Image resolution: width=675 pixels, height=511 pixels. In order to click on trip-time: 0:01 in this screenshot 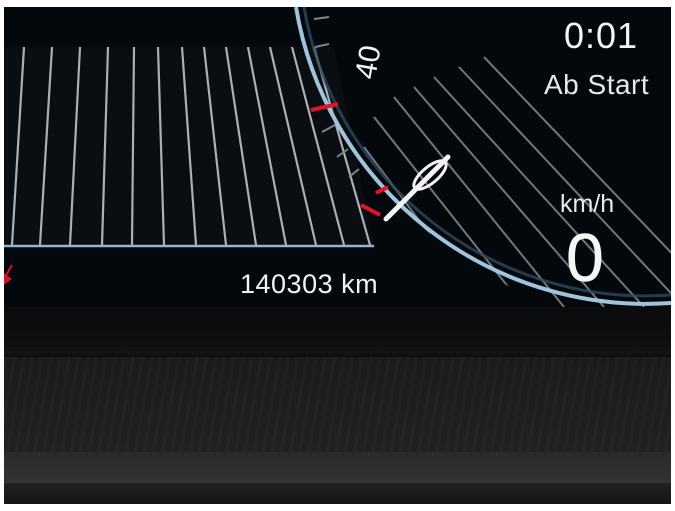, I will do `click(601, 35)`.